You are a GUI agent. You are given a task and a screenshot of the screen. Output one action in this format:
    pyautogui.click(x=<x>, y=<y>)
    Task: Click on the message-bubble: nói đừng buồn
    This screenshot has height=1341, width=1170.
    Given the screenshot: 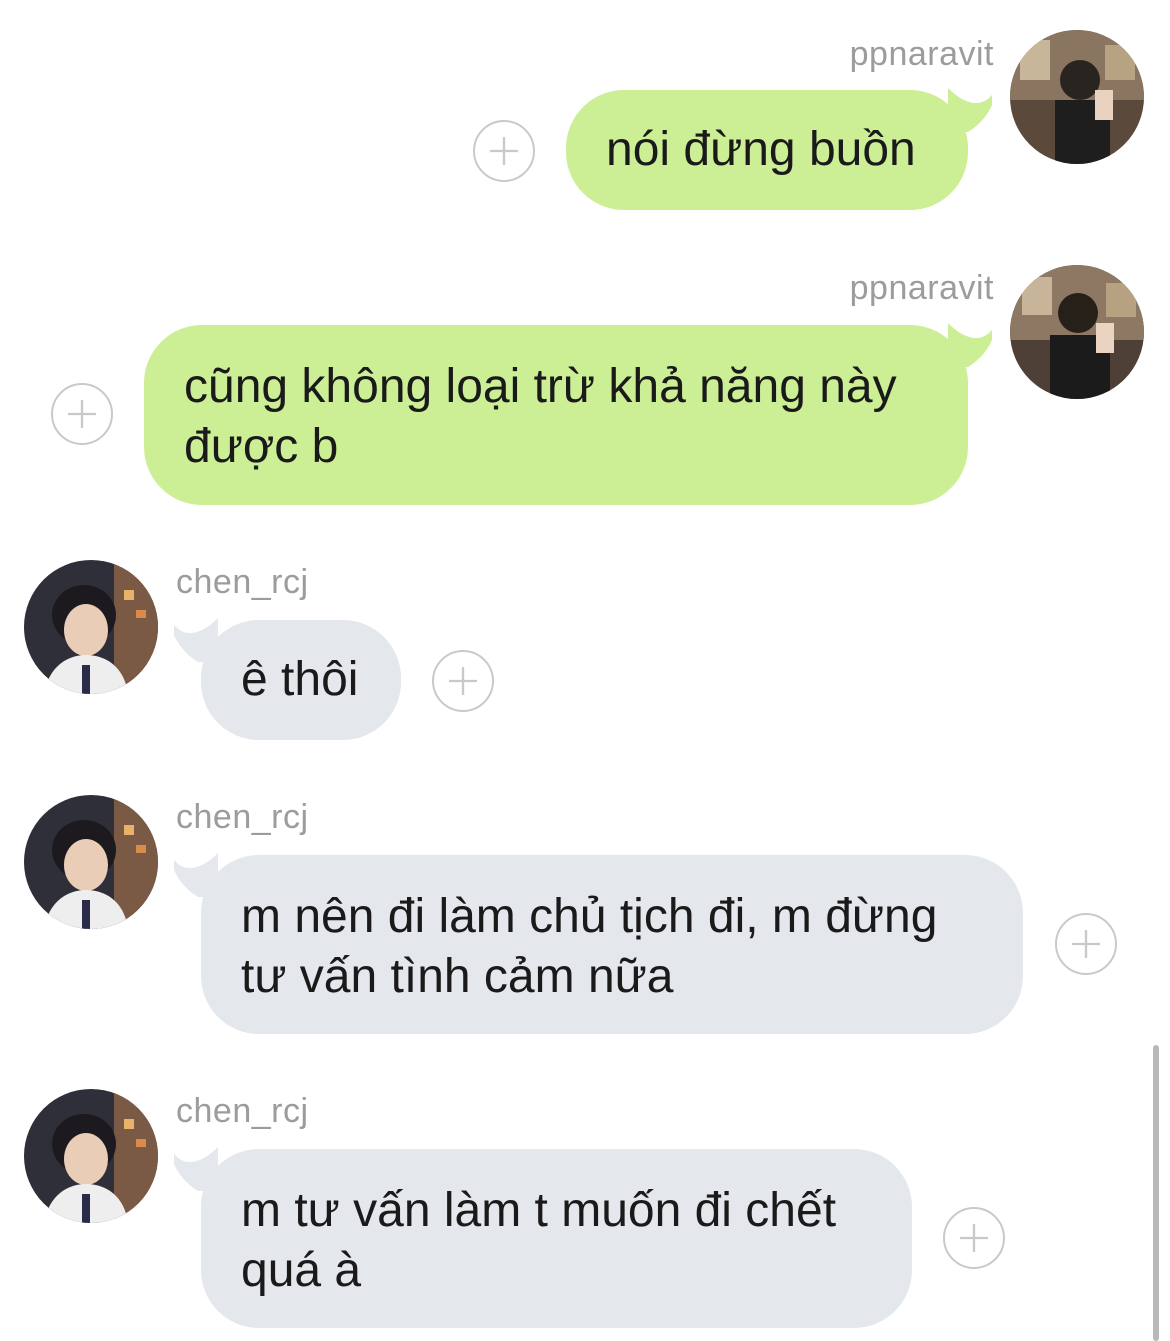 What is the action you would take?
    pyautogui.click(x=767, y=150)
    